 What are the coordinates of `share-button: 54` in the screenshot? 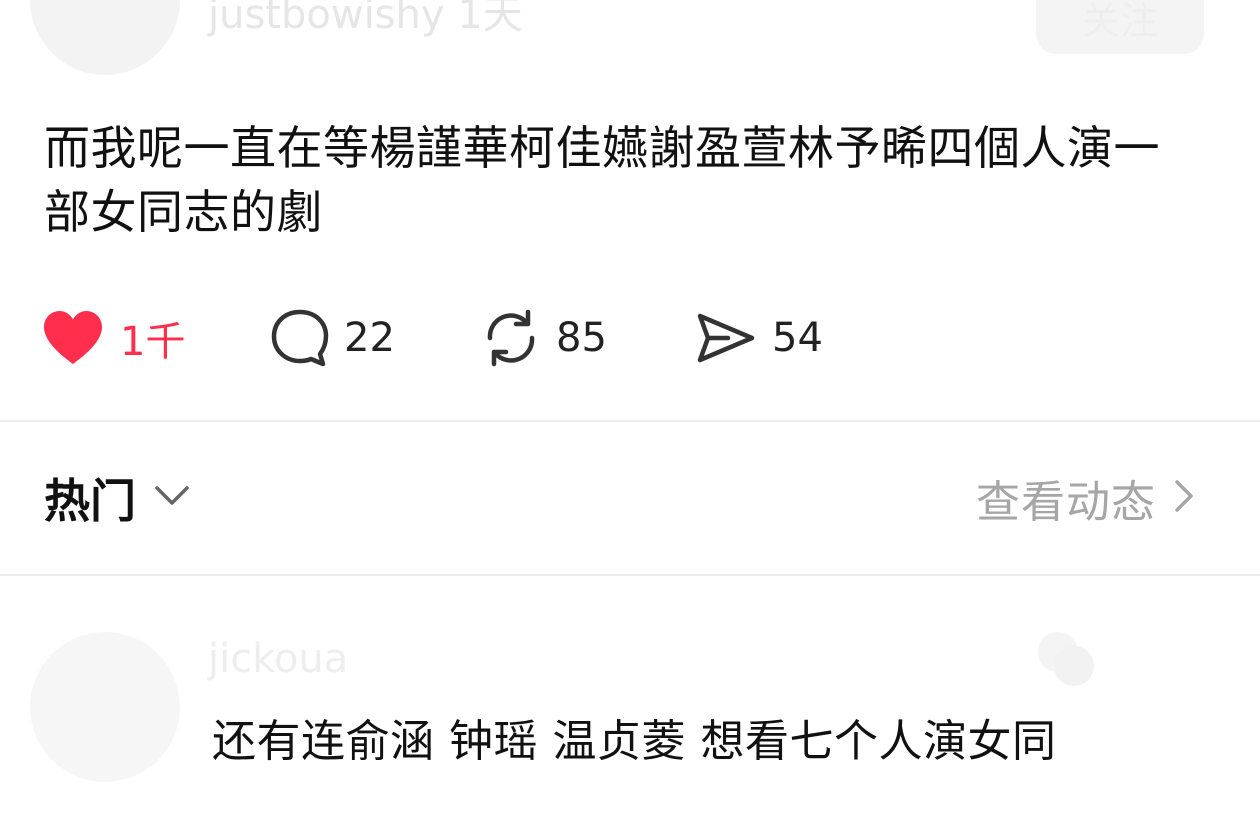 It's located at (758, 338).